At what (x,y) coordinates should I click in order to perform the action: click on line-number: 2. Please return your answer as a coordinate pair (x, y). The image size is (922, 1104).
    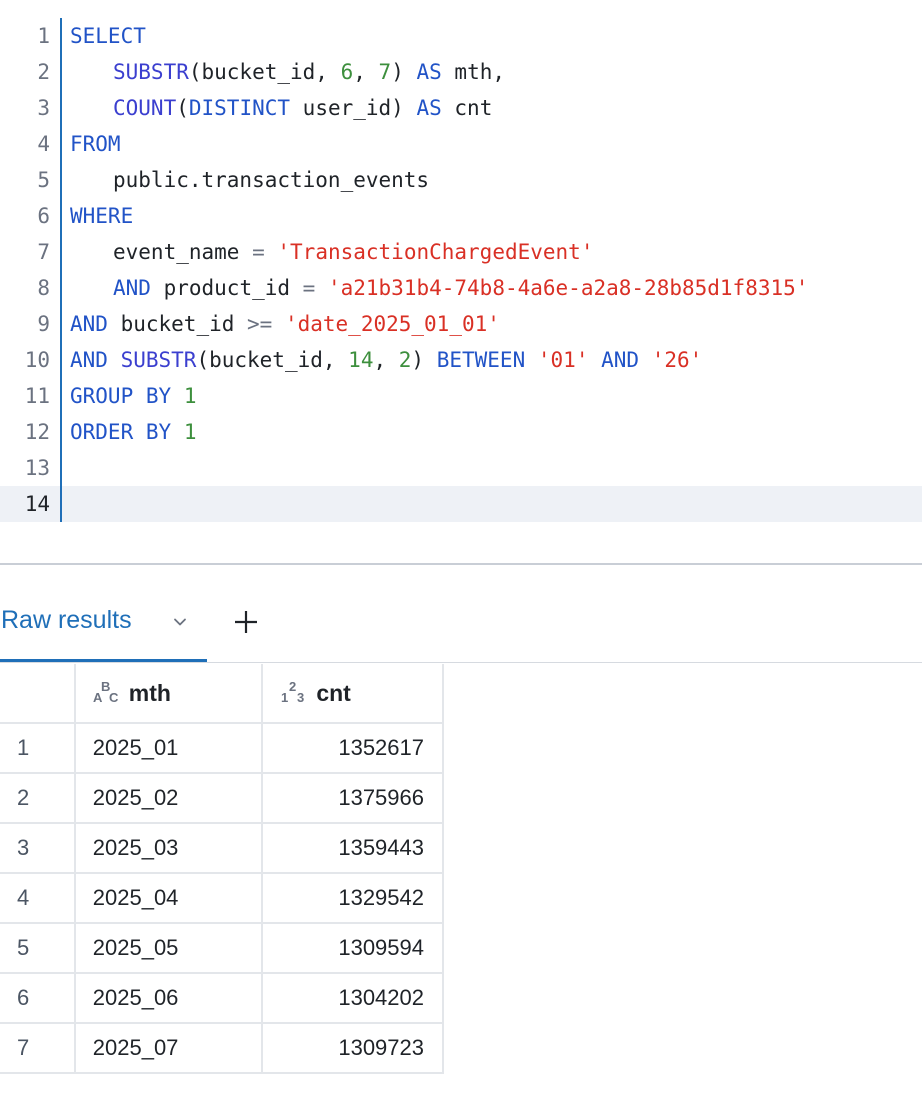
    Looking at the image, I should click on (43, 72).